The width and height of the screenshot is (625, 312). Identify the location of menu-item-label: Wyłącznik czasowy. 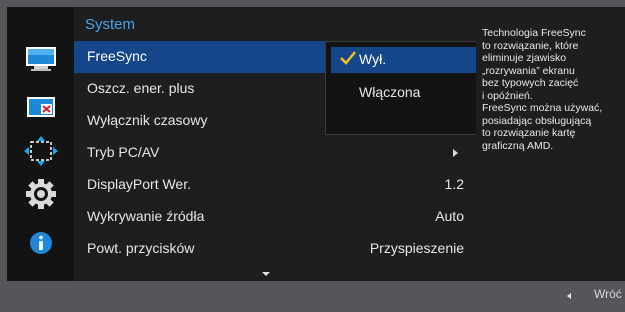
(147, 120).